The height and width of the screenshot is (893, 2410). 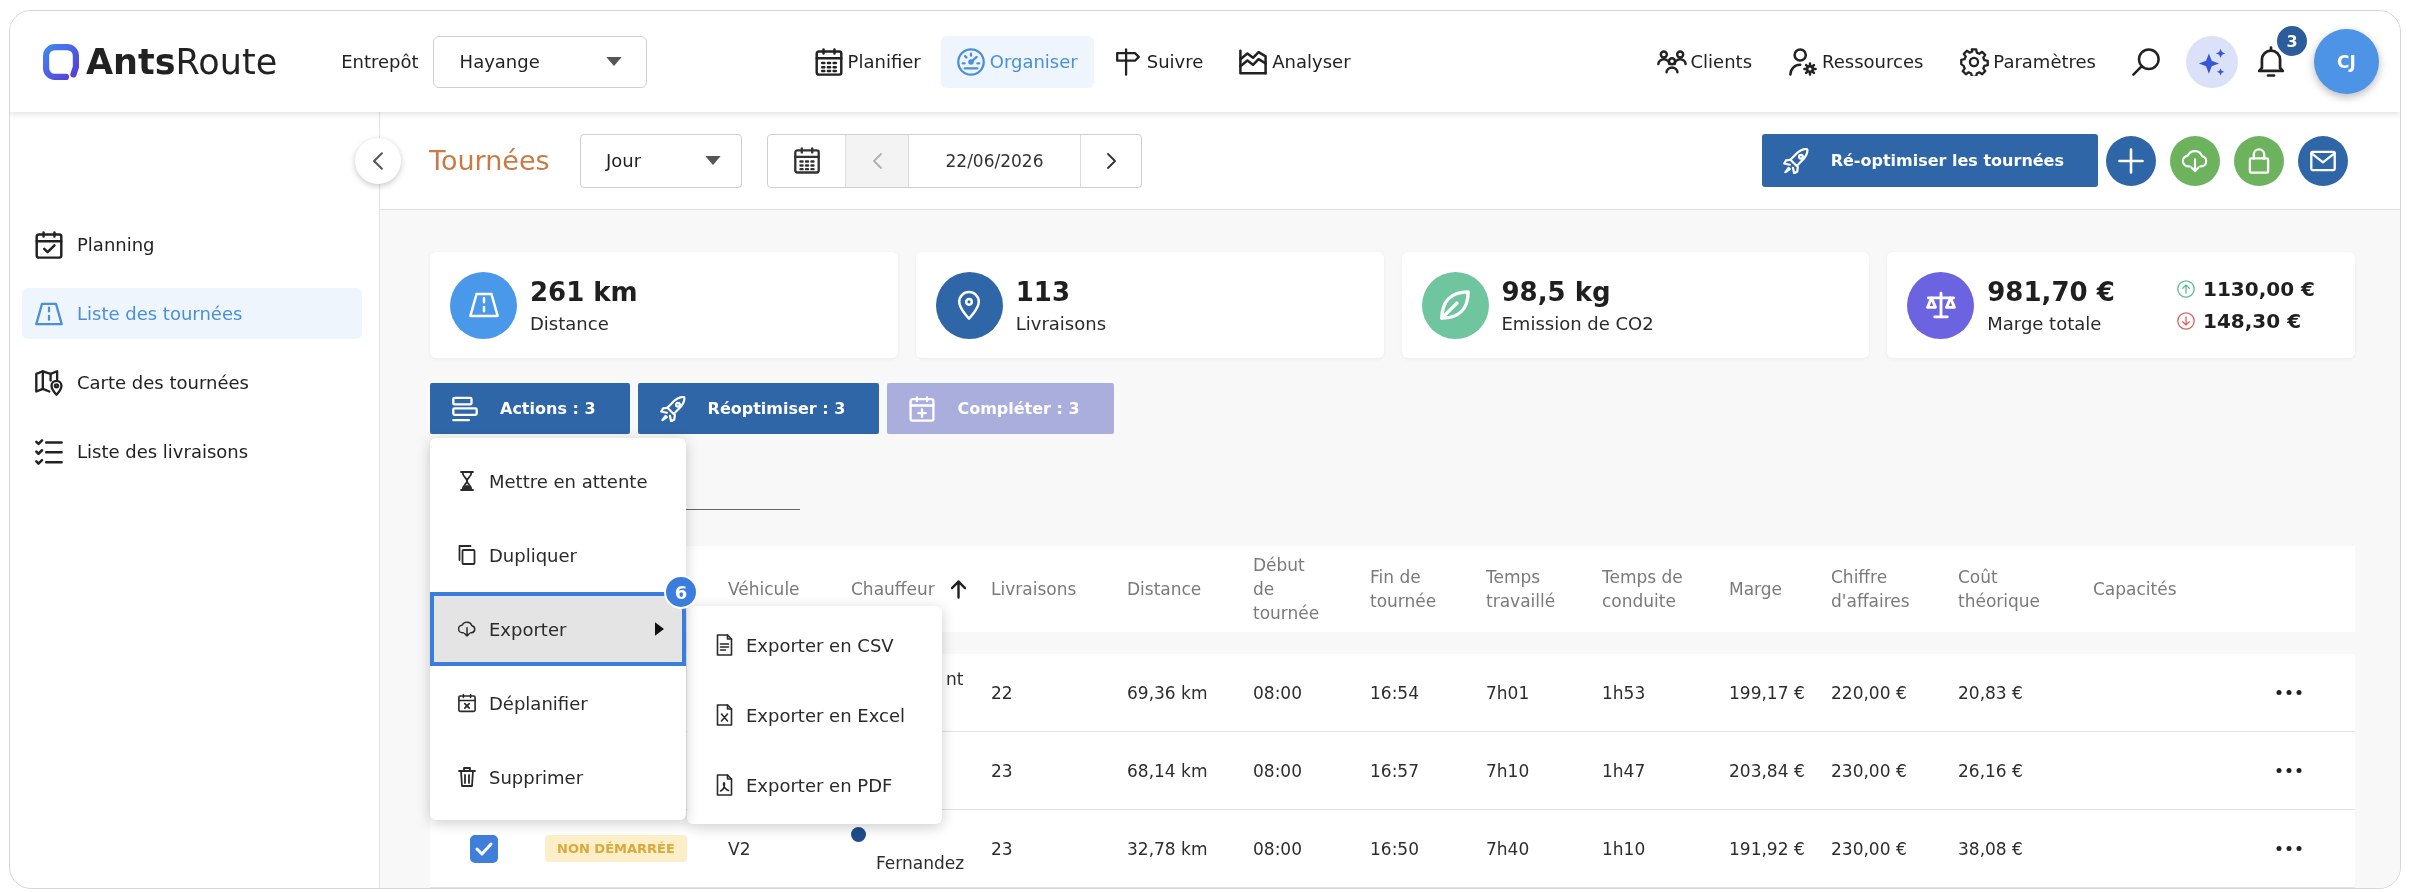 I want to click on table-cell: 38,08 €, so click(x=1990, y=848).